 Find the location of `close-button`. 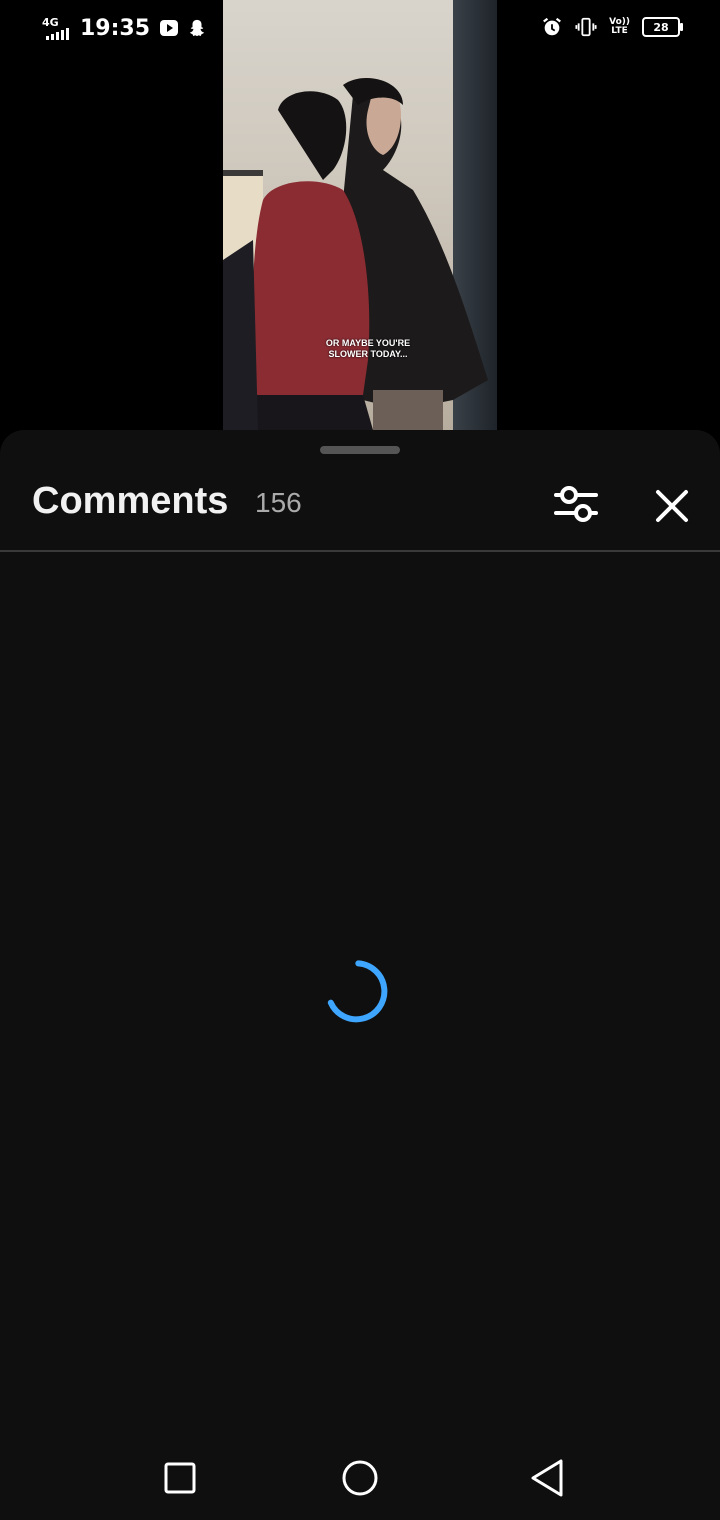

close-button is located at coordinates (672, 506).